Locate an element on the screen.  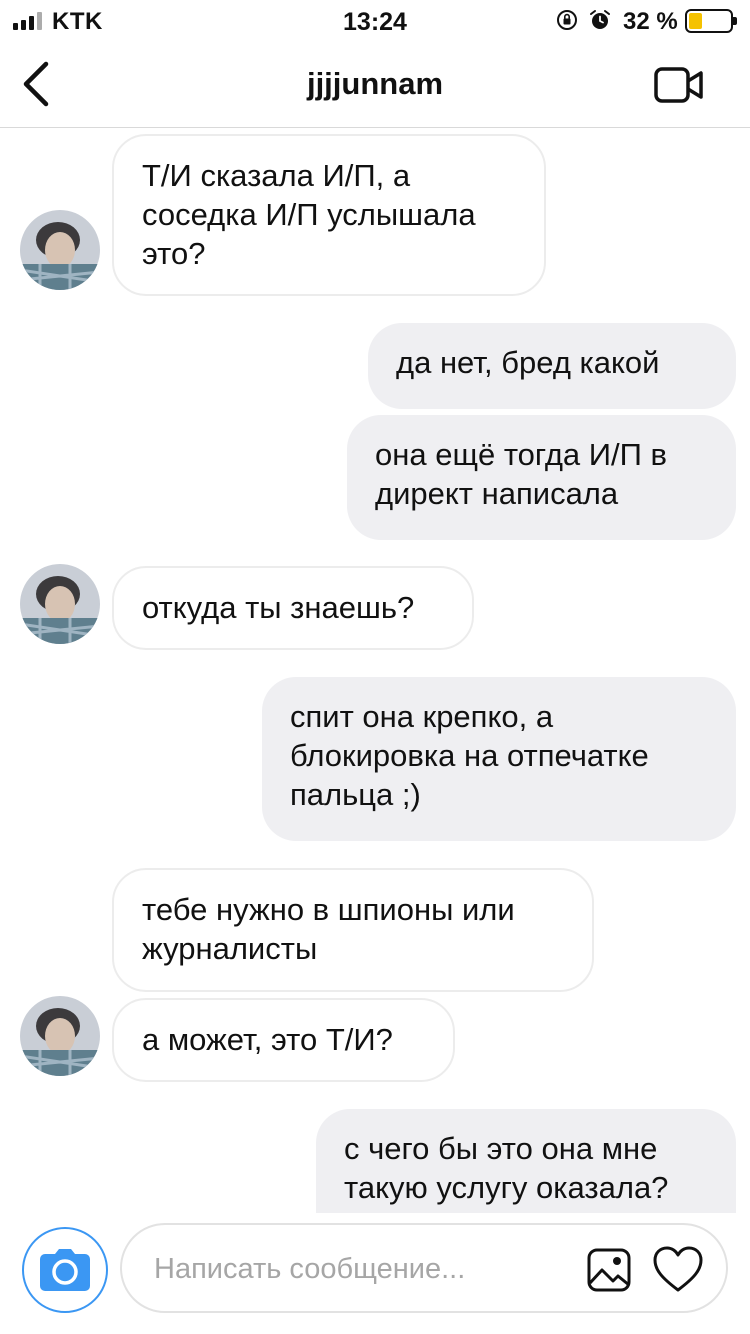
video-call-button is located at coordinates (679, 85).